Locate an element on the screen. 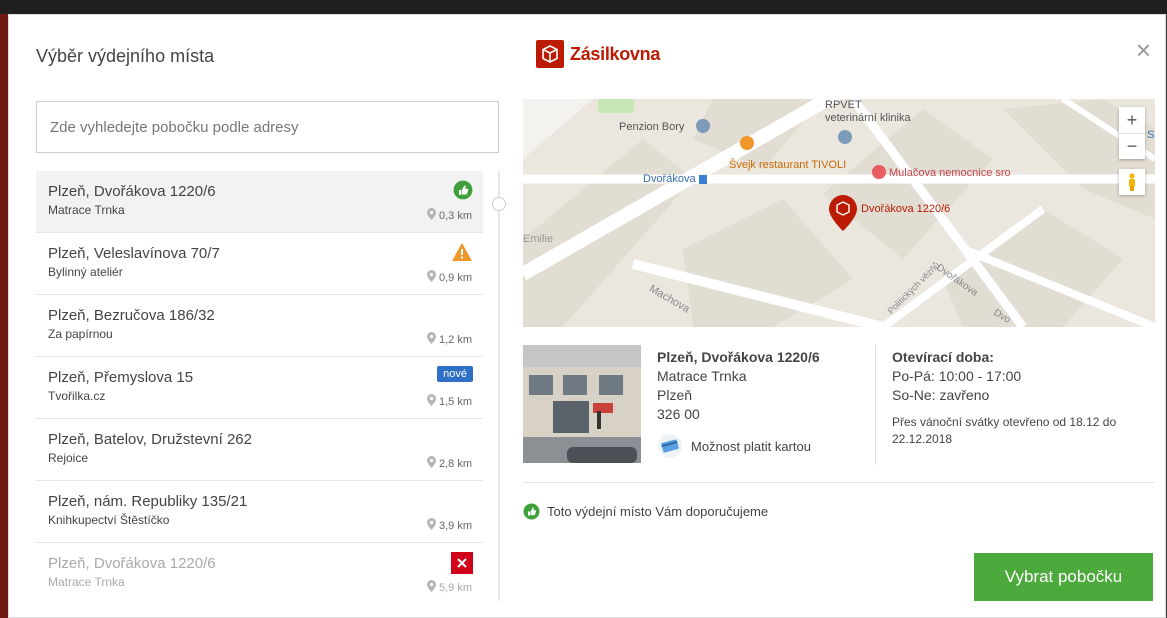  branch-distance: 0,9 km is located at coordinates (449, 277).